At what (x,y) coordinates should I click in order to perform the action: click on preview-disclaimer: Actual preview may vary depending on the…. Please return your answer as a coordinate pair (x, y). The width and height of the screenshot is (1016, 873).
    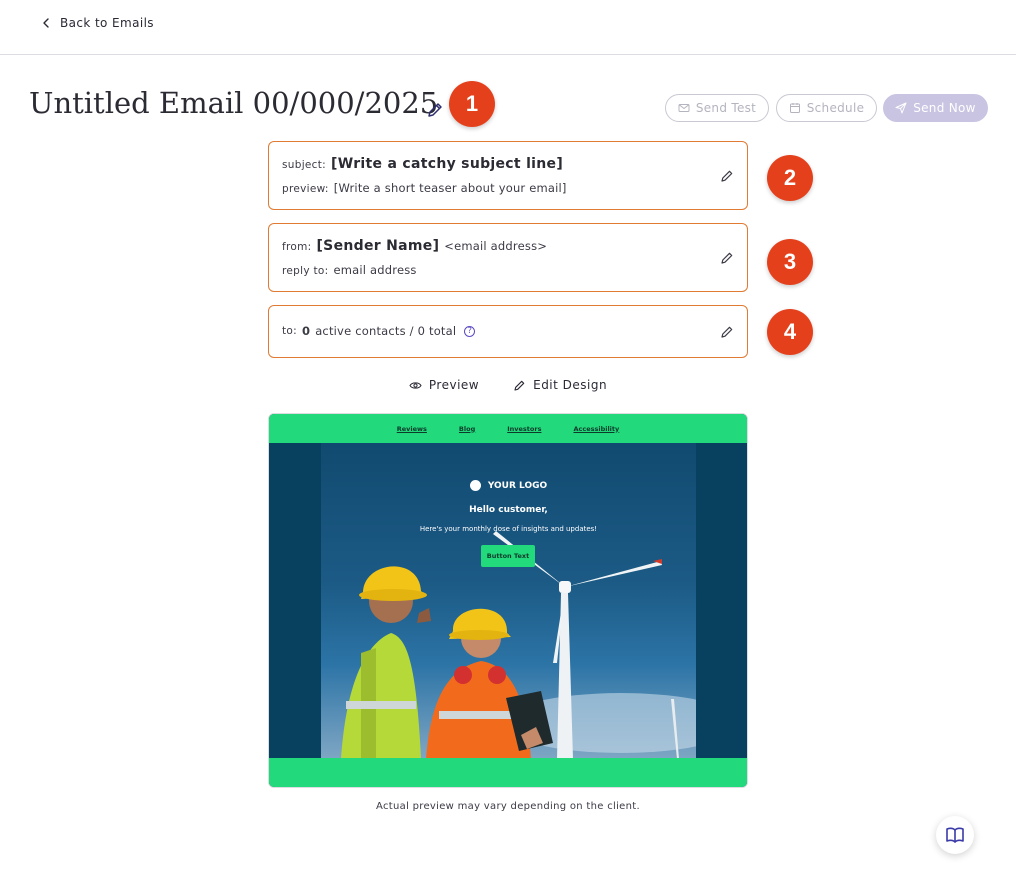
    Looking at the image, I should click on (508, 806).